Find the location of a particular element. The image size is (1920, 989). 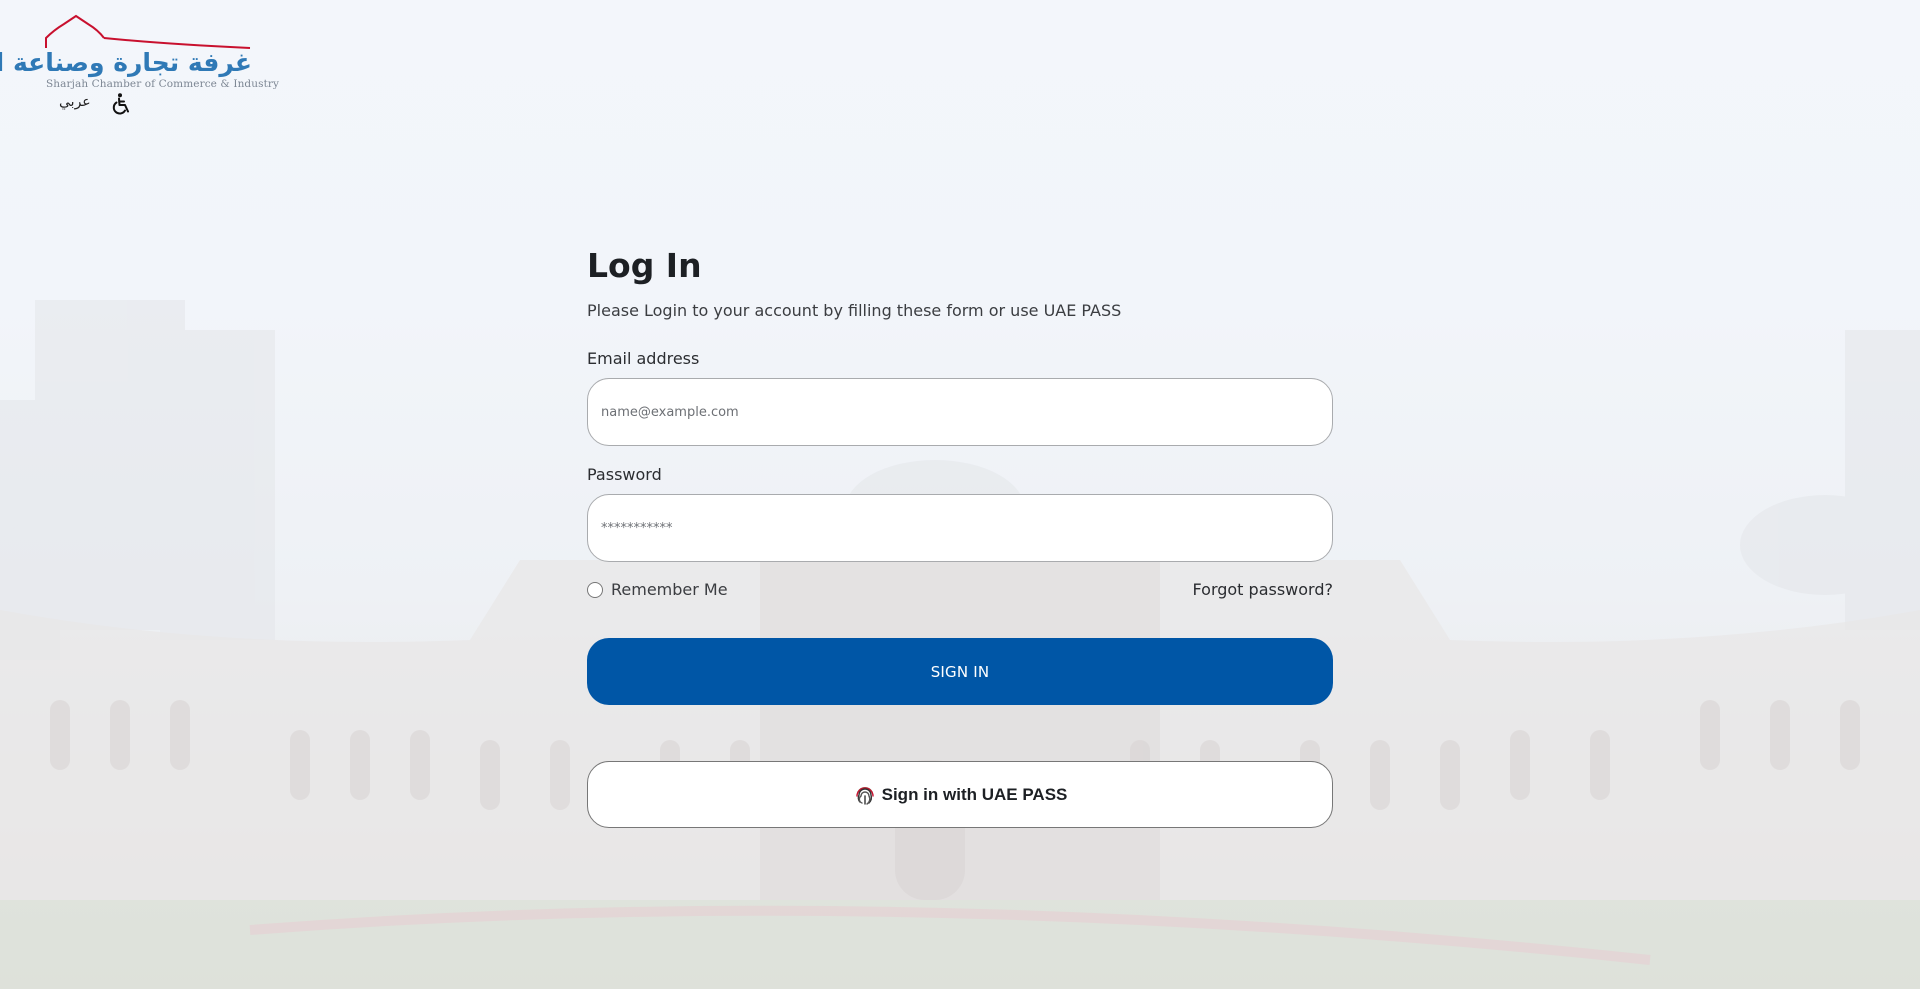

remember-me-checkbox: Remember Me is located at coordinates (657, 589).